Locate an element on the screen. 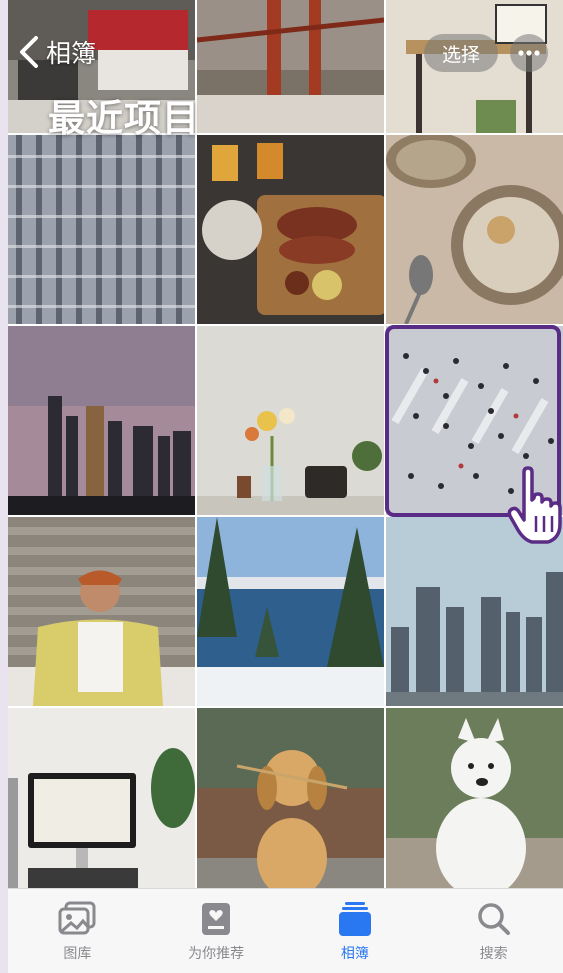 The image size is (563, 973). search-icon is located at coordinates (493, 919).